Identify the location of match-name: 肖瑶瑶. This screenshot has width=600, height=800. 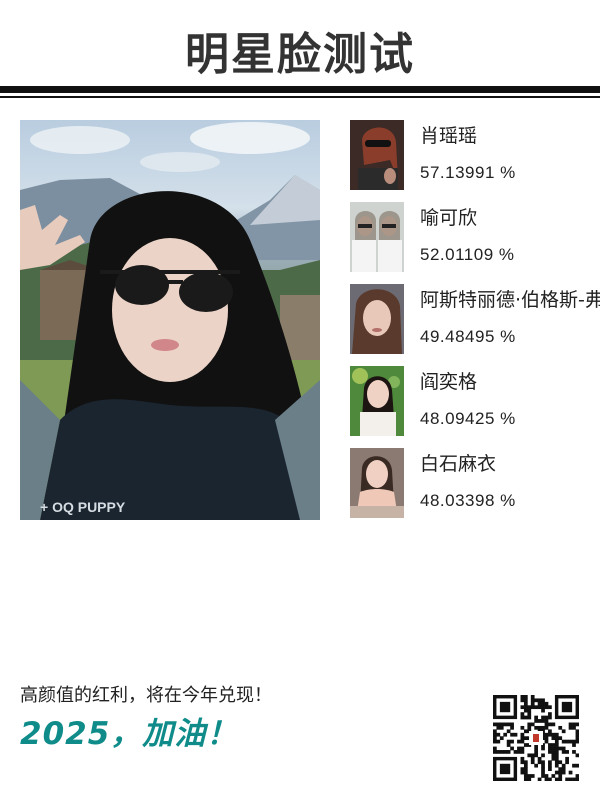
(449, 136).